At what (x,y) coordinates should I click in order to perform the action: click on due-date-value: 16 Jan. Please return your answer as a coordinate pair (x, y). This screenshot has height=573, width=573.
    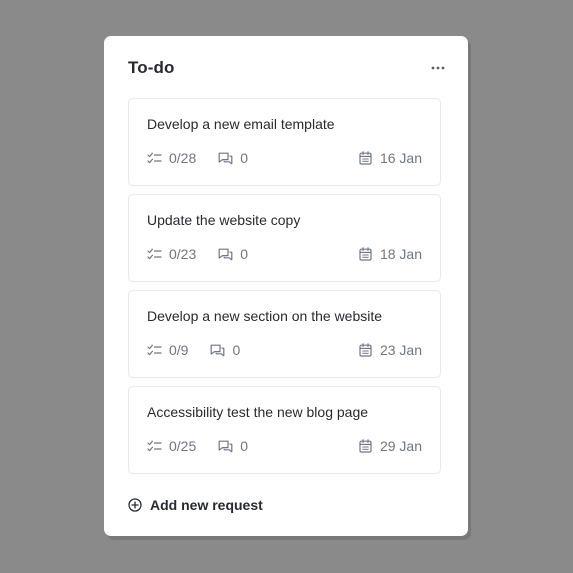
    Looking at the image, I should click on (400, 158).